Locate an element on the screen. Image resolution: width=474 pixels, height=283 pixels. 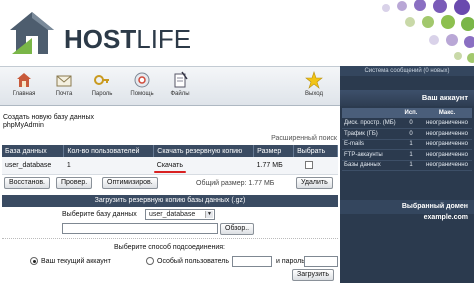
toolbar-files: Файлы is located at coordinates (180, 87).